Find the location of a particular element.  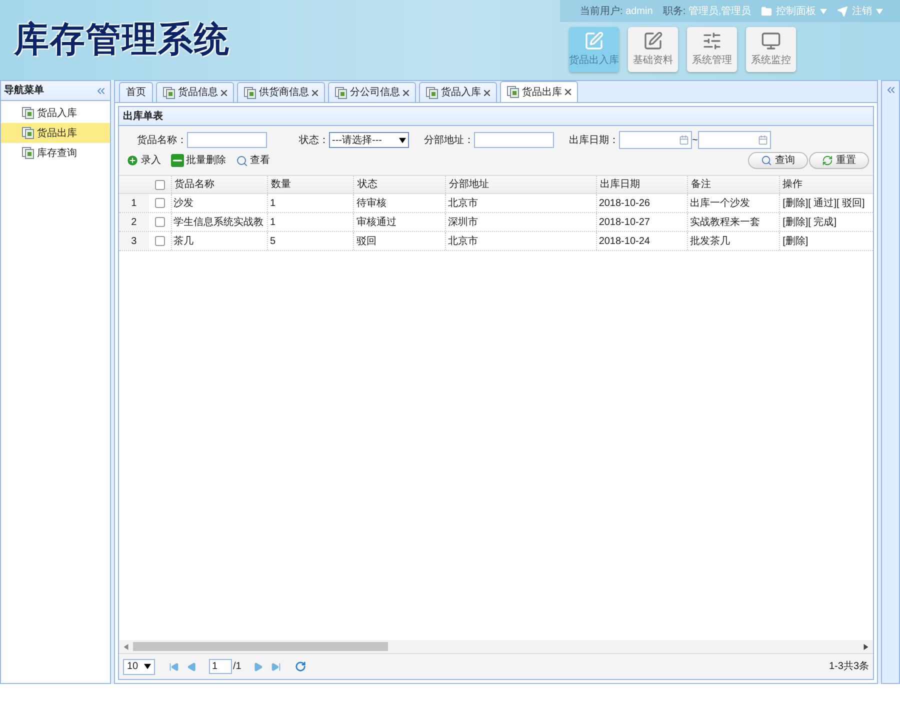

toolbar-button: 批量删除 is located at coordinates (198, 160).